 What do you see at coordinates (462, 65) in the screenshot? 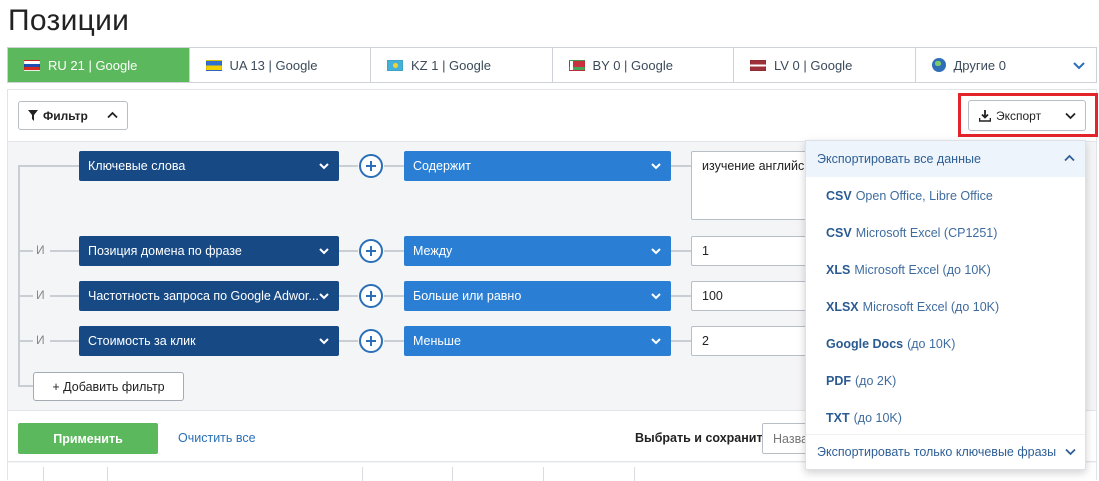
I see `tab-kz: KZ 1 | Google` at bounding box center [462, 65].